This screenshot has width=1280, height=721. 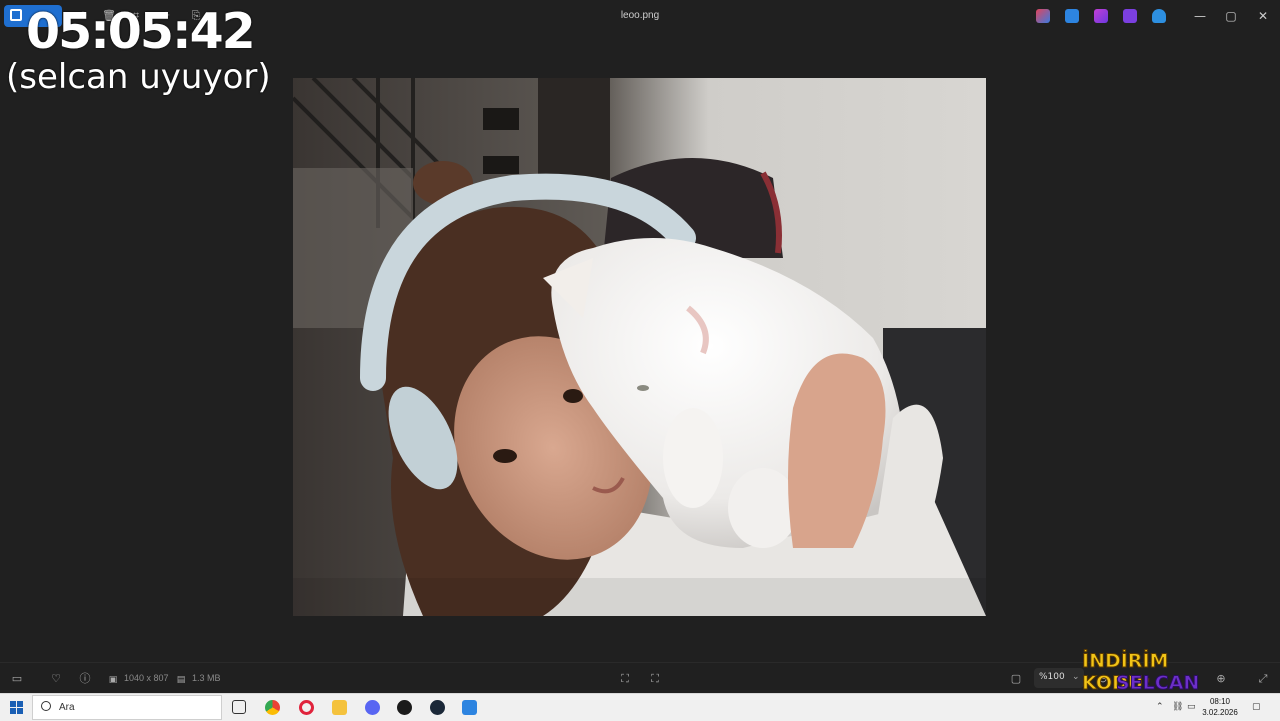 What do you see at coordinates (46, 706) in the screenshot?
I see `search-icon` at bounding box center [46, 706].